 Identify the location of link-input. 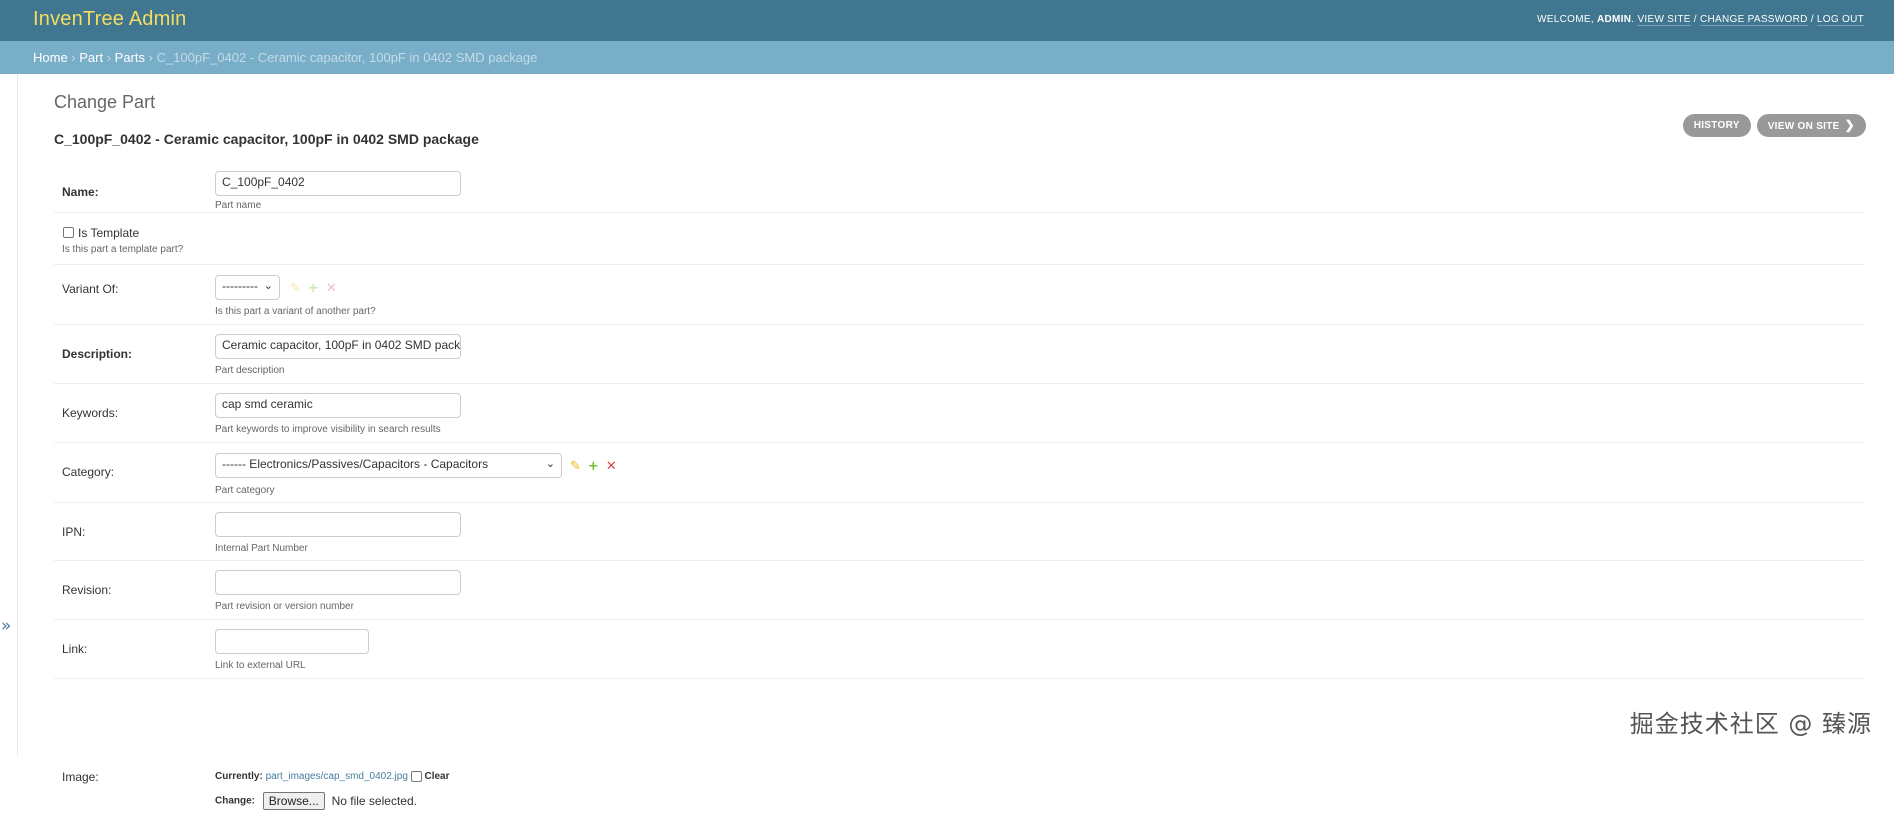
(292, 641).